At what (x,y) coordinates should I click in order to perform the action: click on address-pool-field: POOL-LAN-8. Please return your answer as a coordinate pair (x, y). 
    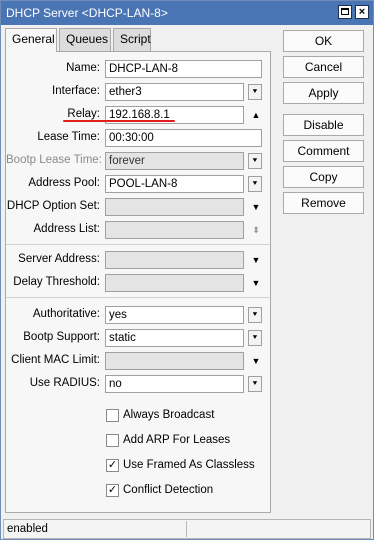
    Looking at the image, I should click on (174, 184).